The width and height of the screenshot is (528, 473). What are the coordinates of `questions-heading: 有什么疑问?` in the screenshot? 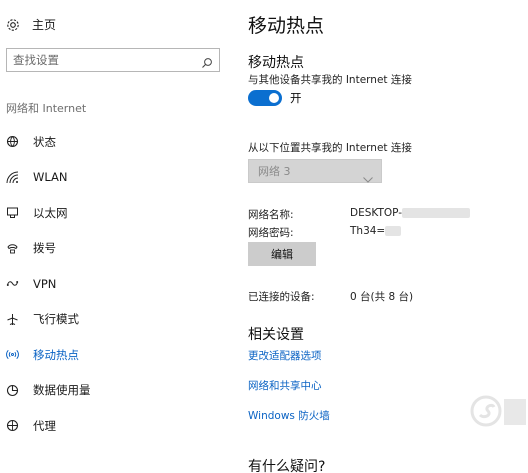 It's located at (287, 466).